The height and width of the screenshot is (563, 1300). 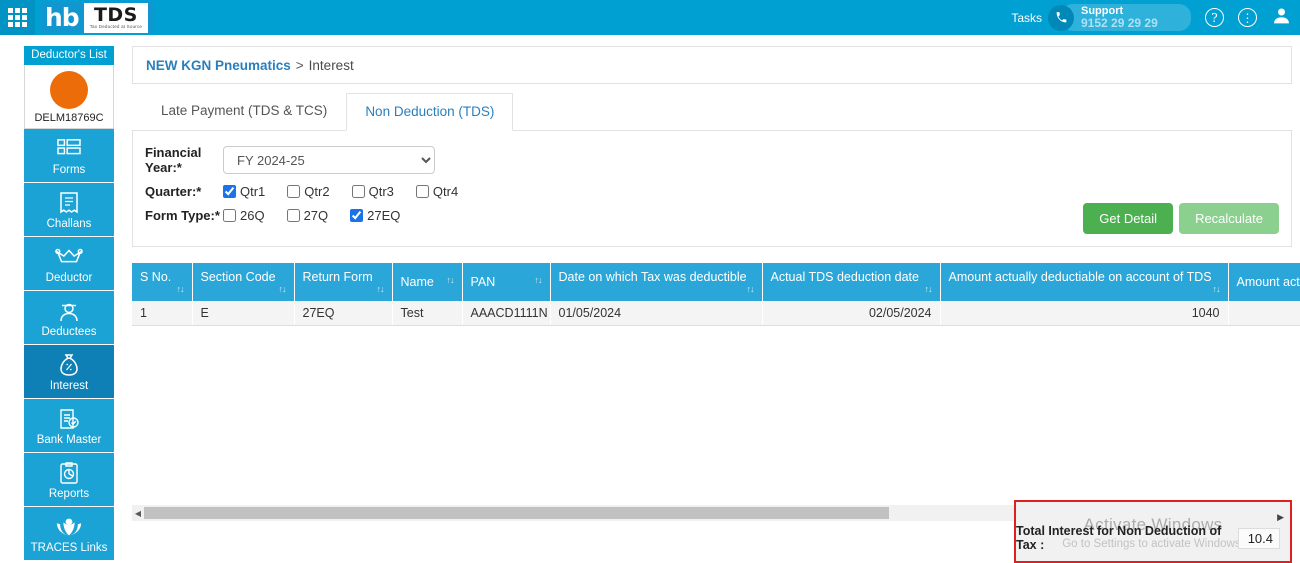 I want to click on table-cell: E, so click(x=243, y=313).